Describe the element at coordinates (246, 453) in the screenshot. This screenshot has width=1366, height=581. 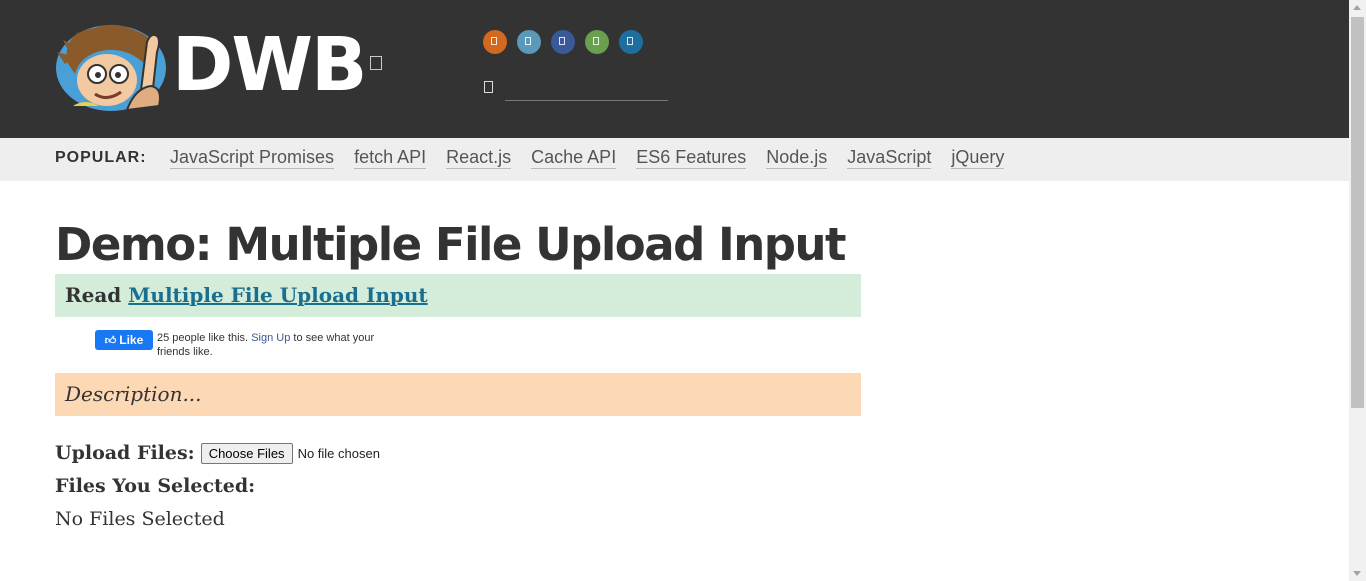
I see `choose-files-button: Choose Files` at that location.